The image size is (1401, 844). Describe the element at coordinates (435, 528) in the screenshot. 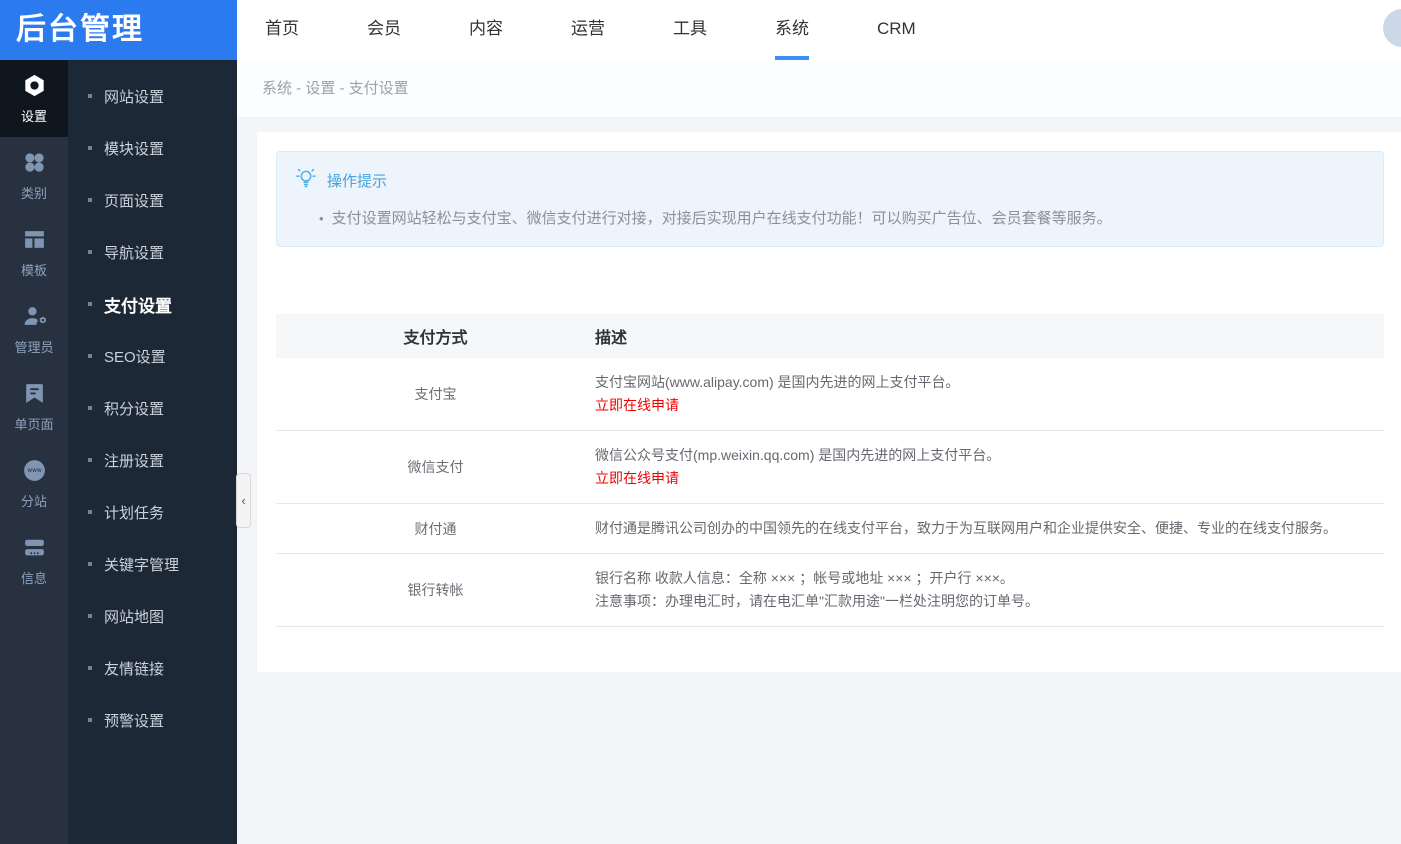

I see `payment-method-cell: 财付通` at that location.